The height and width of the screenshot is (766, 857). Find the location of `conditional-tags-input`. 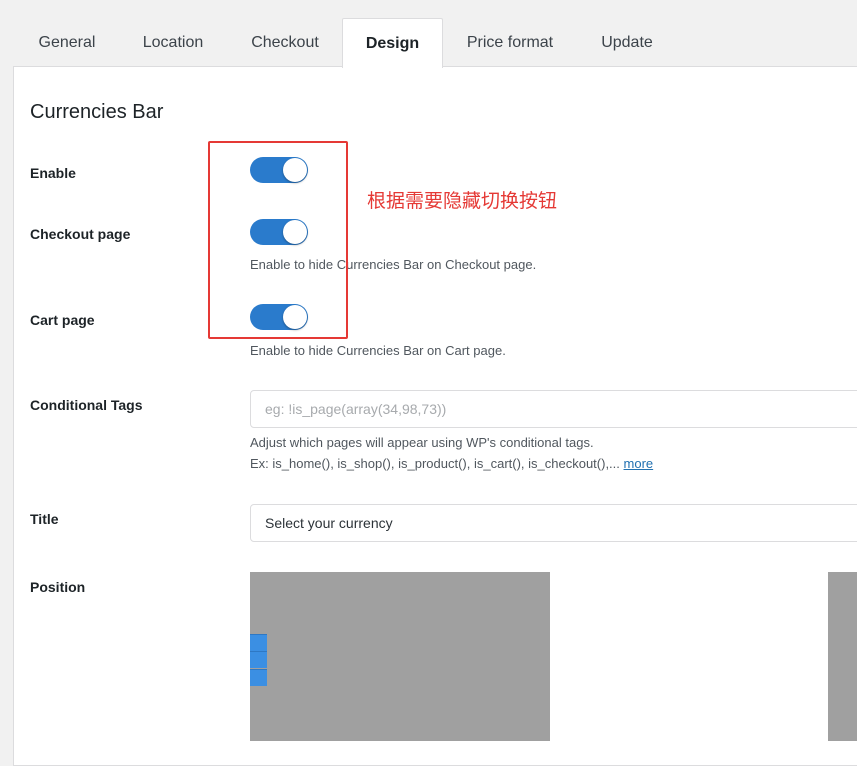

conditional-tags-input is located at coordinates (553, 409).